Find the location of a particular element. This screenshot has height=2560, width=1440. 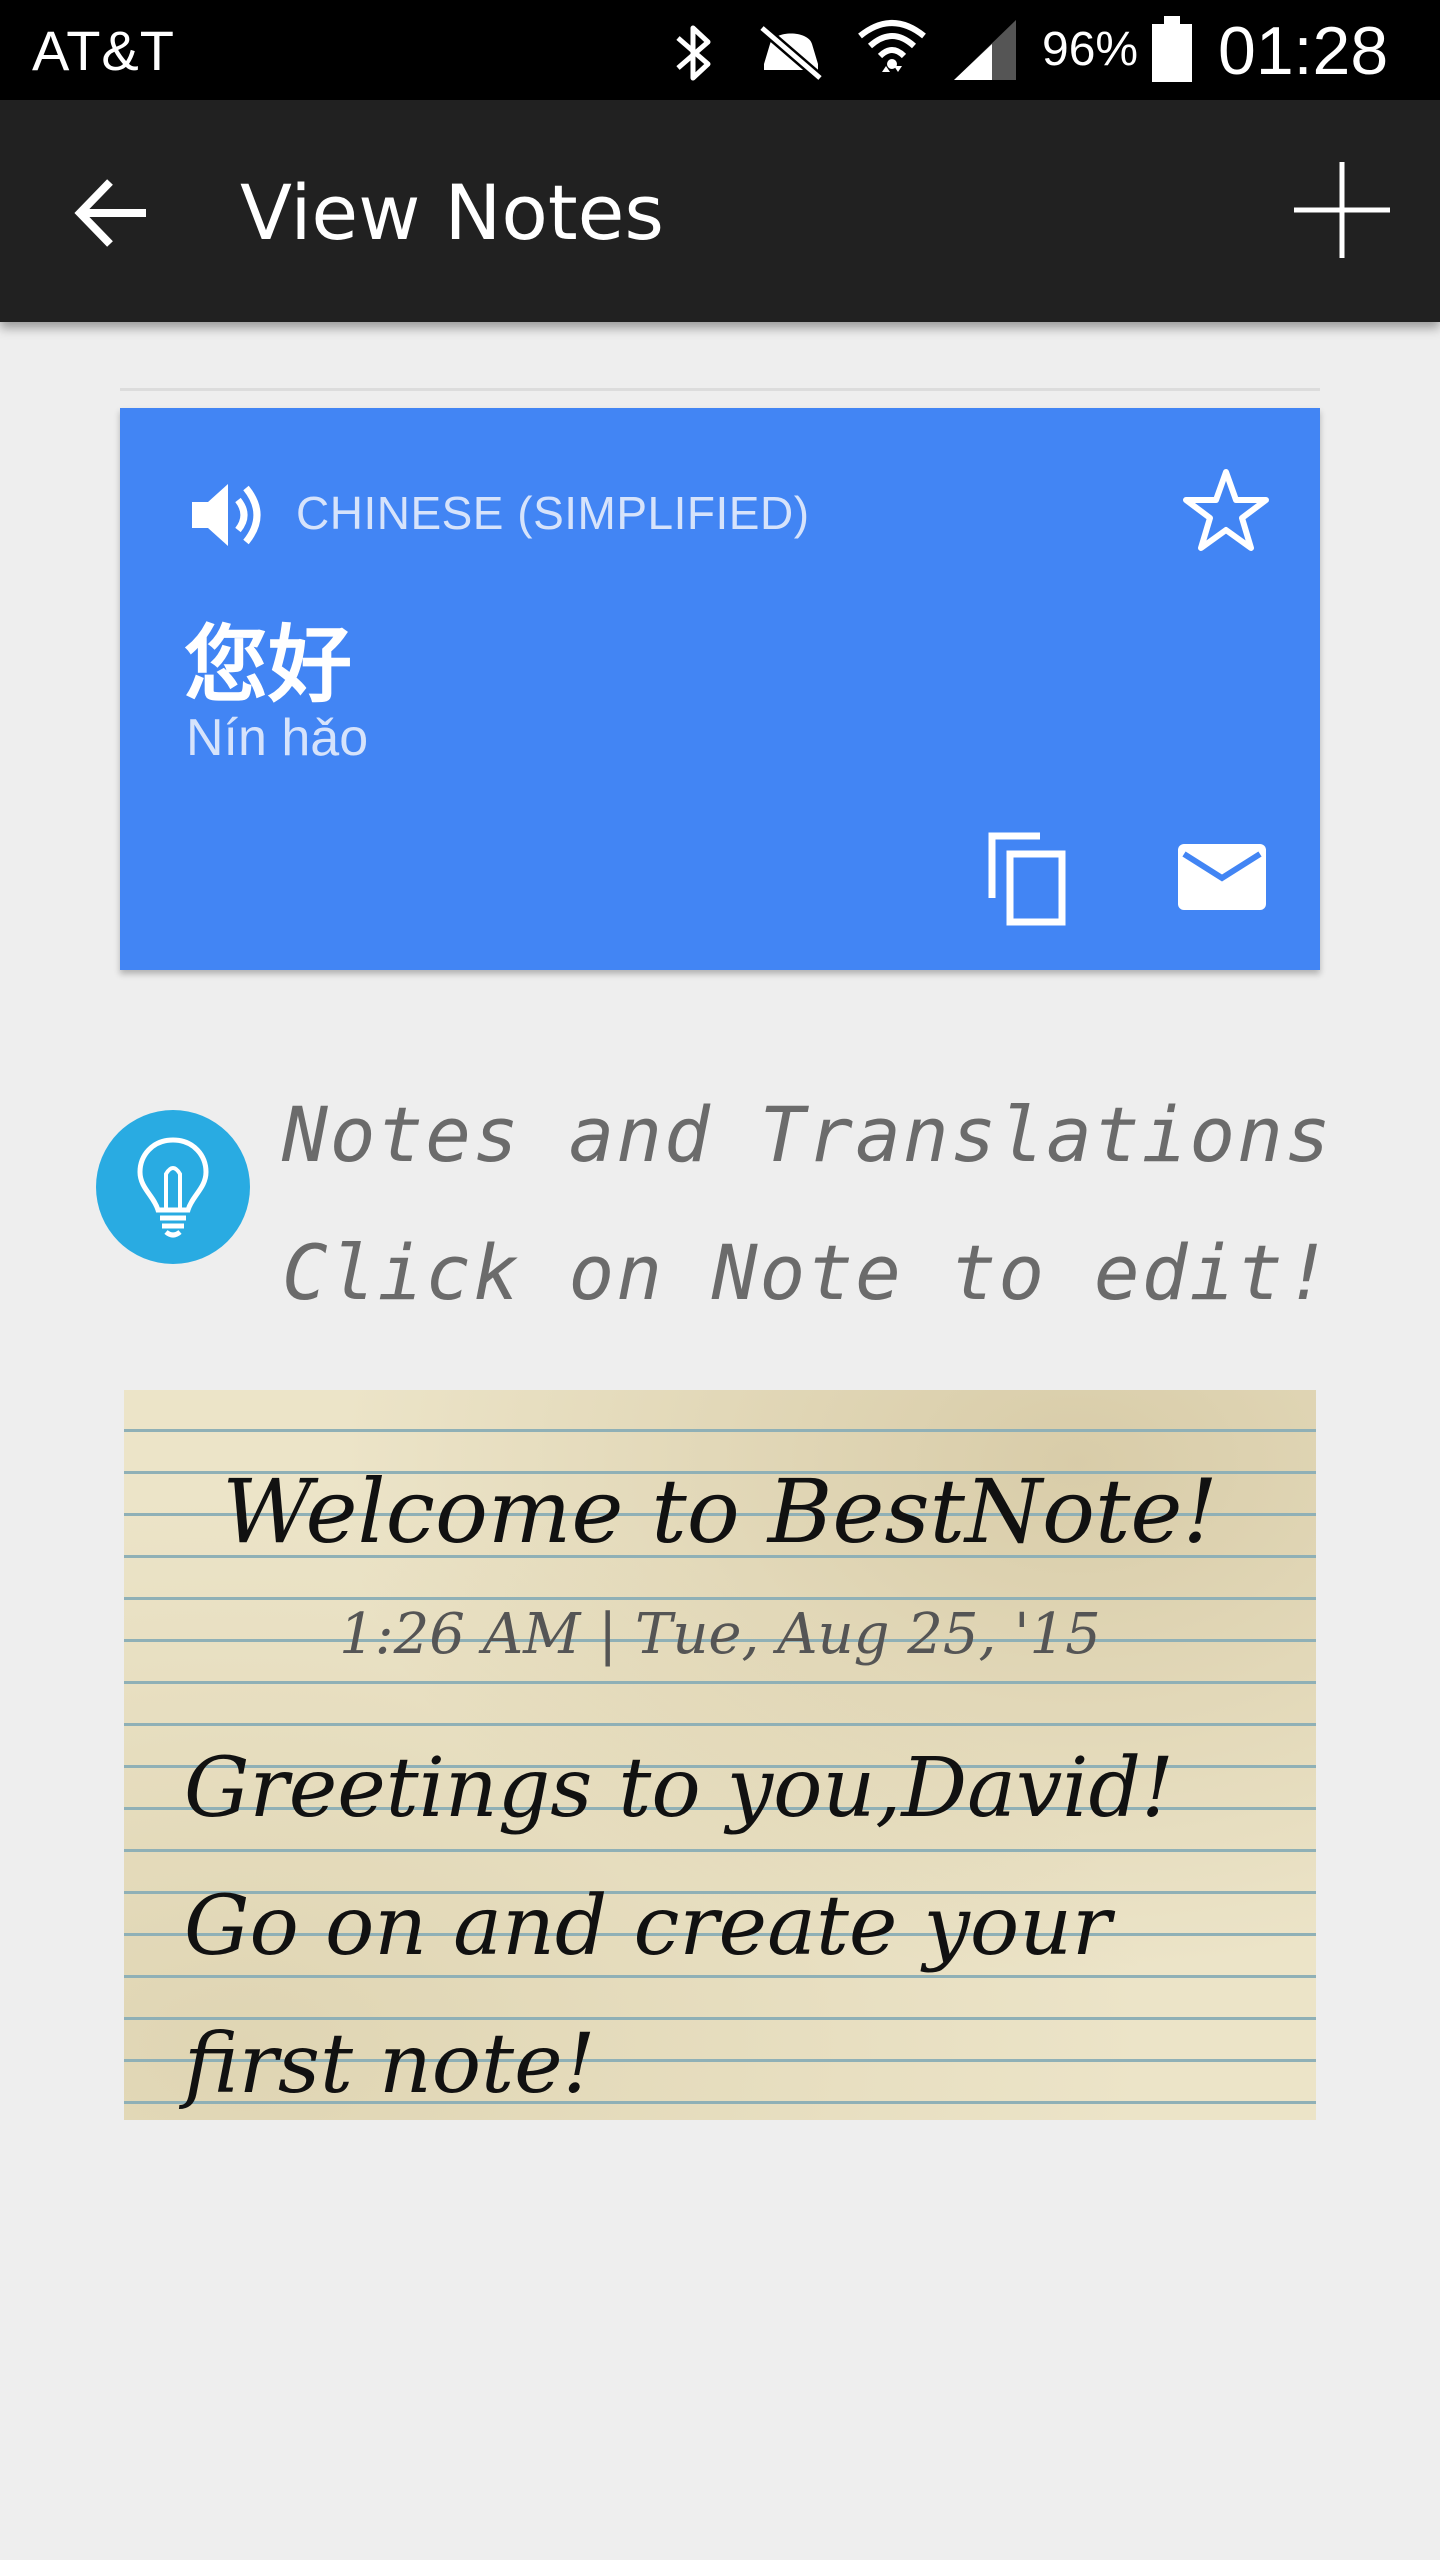

divider is located at coordinates (720, 389).